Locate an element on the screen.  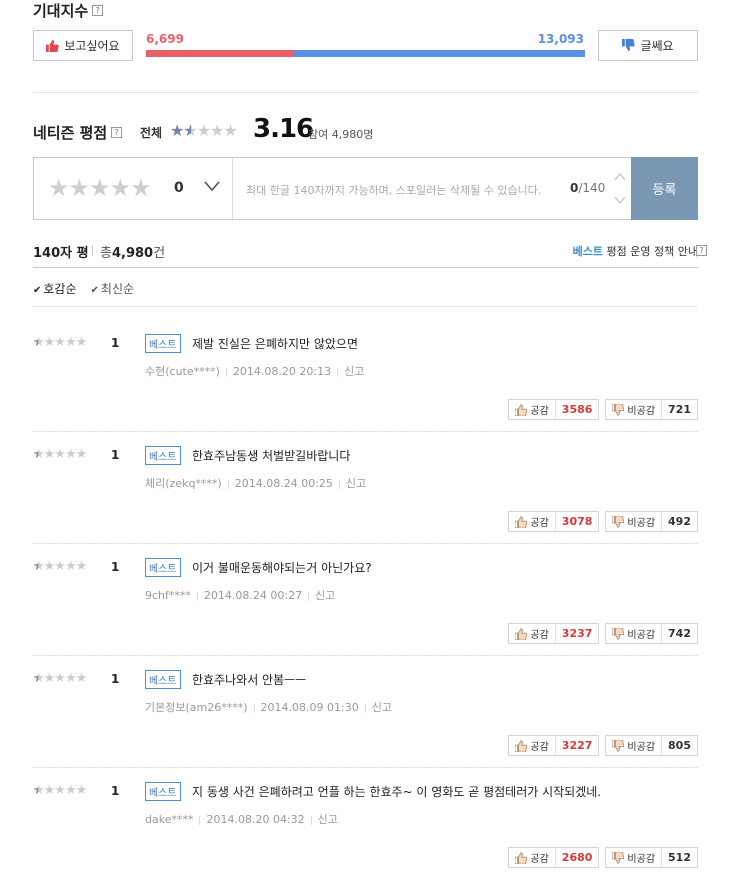
dislike-button: 비공감 742 is located at coordinates (651, 633).